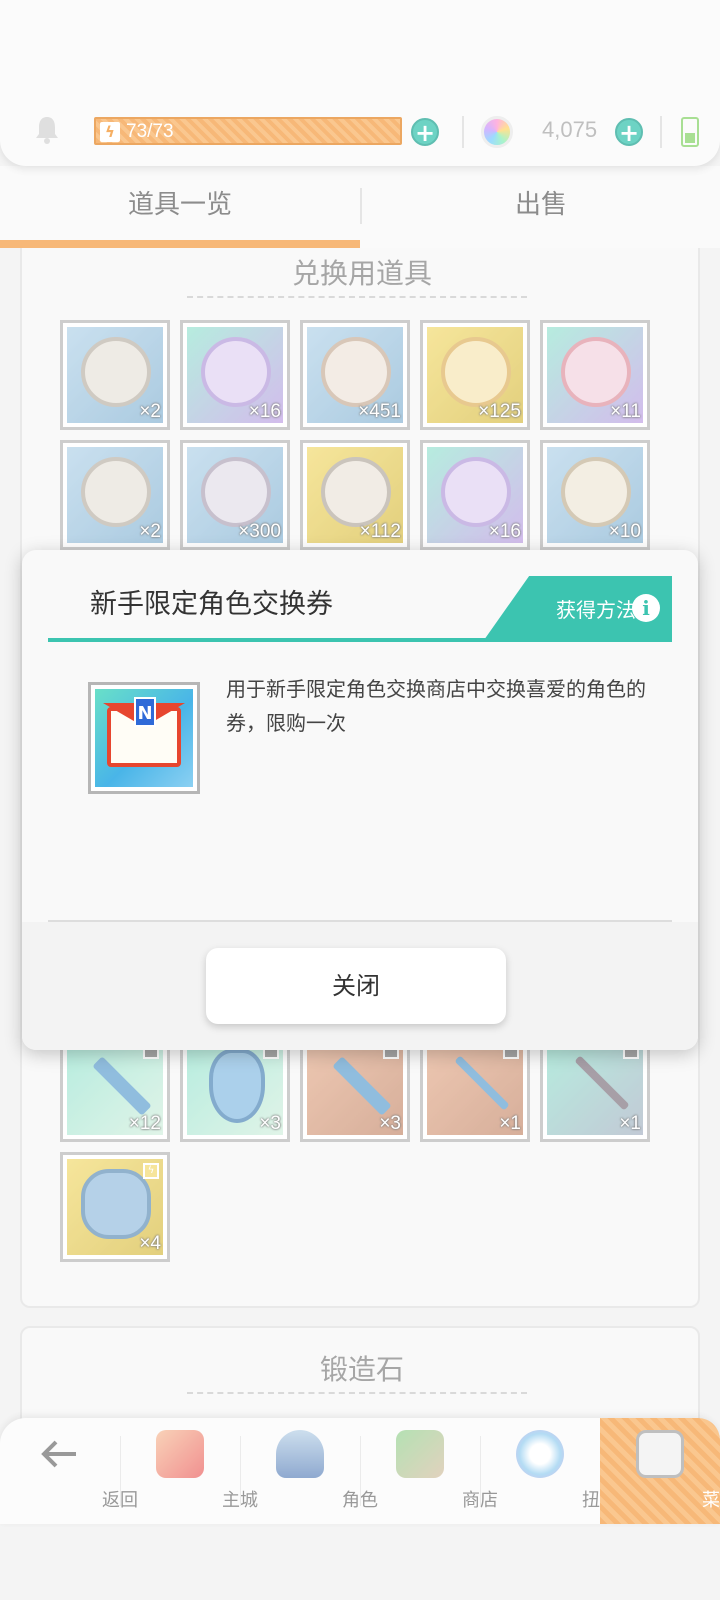 Image resolution: width=720 pixels, height=1600 pixels. What do you see at coordinates (356, 986) in the screenshot?
I see `close-button: 关闭` at bounding box center [356, 986].